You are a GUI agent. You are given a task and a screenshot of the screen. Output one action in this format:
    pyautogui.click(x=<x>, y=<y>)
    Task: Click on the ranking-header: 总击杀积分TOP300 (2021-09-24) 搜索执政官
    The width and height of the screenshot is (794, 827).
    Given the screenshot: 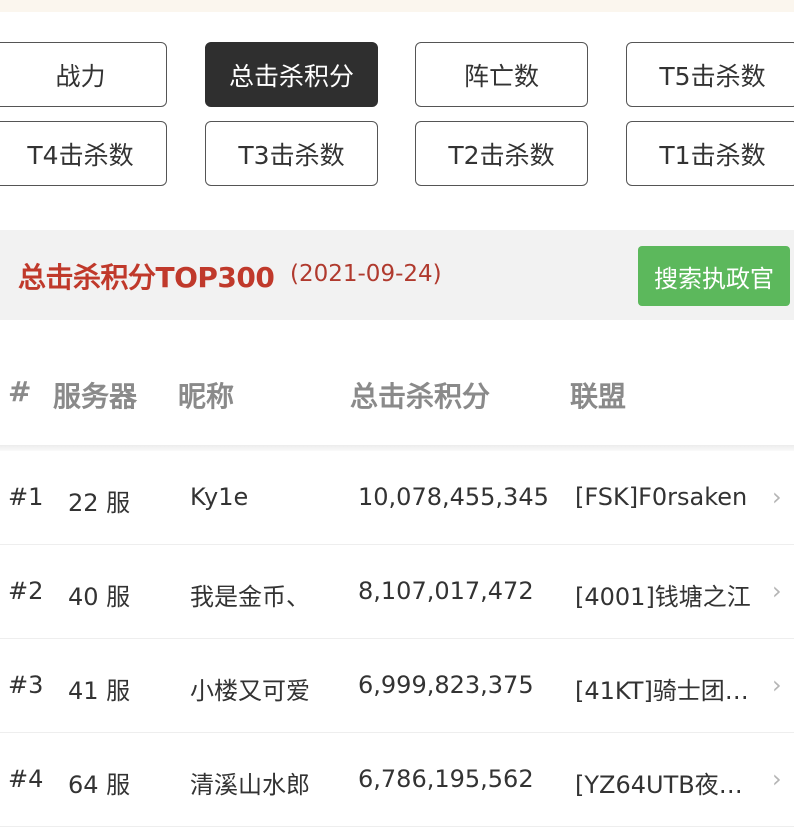 What is the action you would take?
    pyautogui.click(x=397, y=275)
    